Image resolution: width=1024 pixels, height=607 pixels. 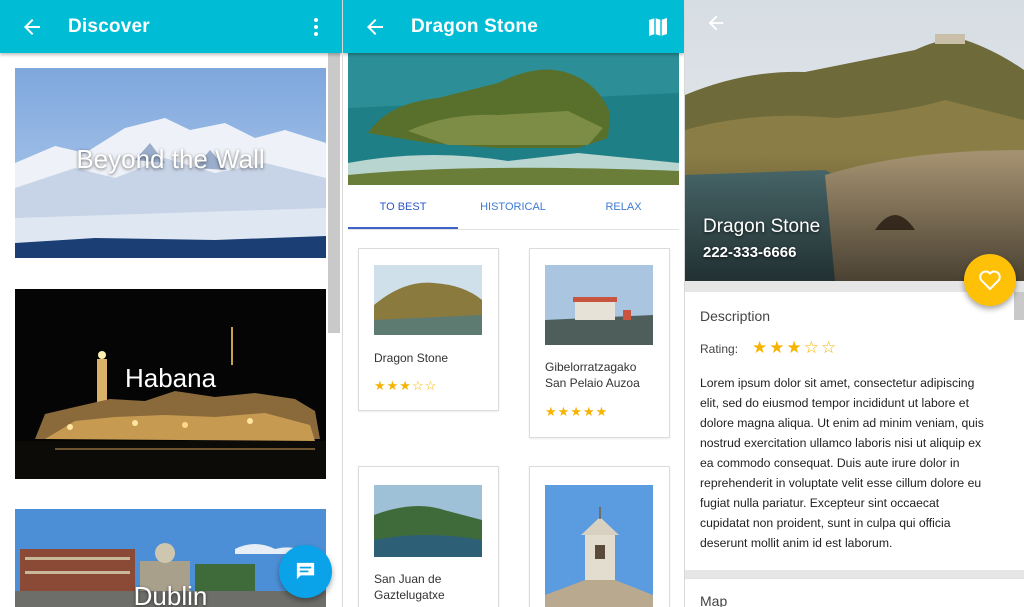 I want to click on place-phone: 222-333-6666, so click(x=749, y=252).